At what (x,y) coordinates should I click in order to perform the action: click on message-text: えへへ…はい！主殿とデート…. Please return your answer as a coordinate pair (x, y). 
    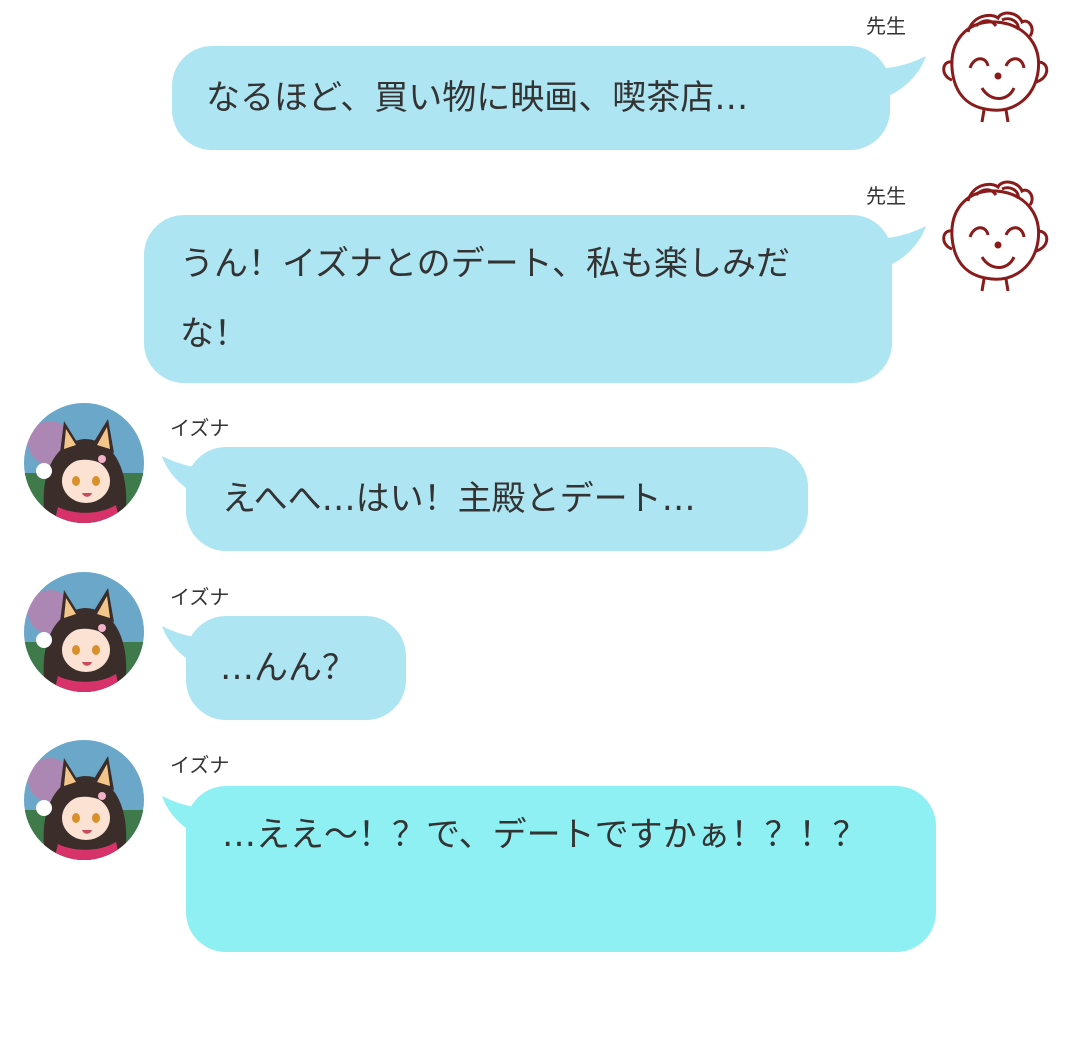
    Looking at the image, I should click on (459, 499).